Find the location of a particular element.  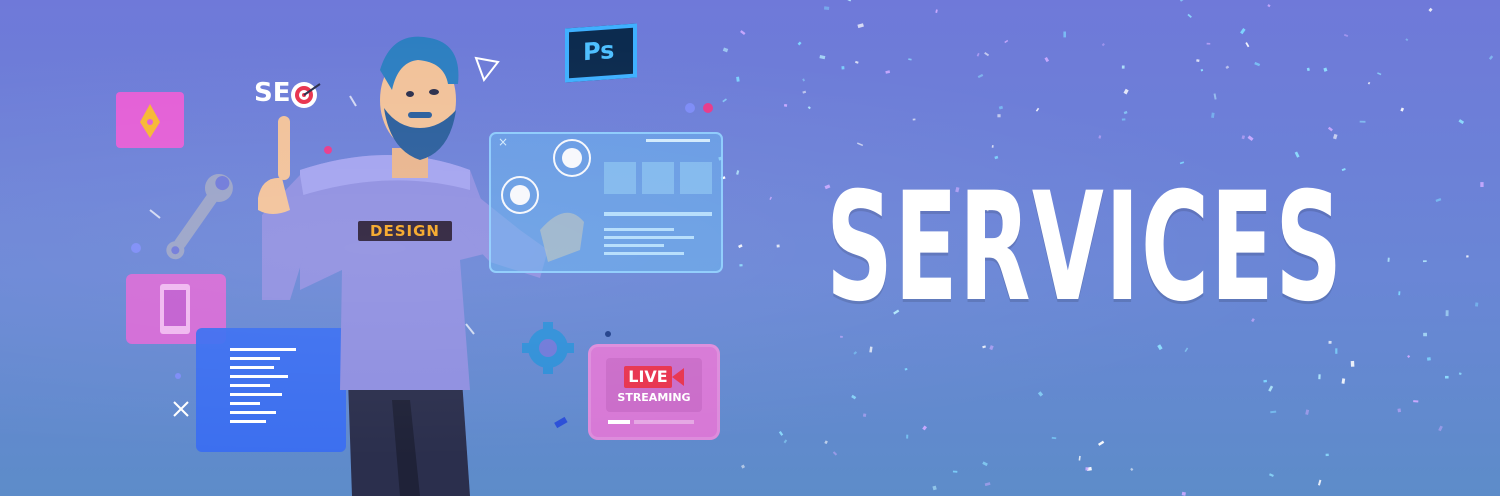

page-title: SERVICES is located at coordinates (1085, 248).